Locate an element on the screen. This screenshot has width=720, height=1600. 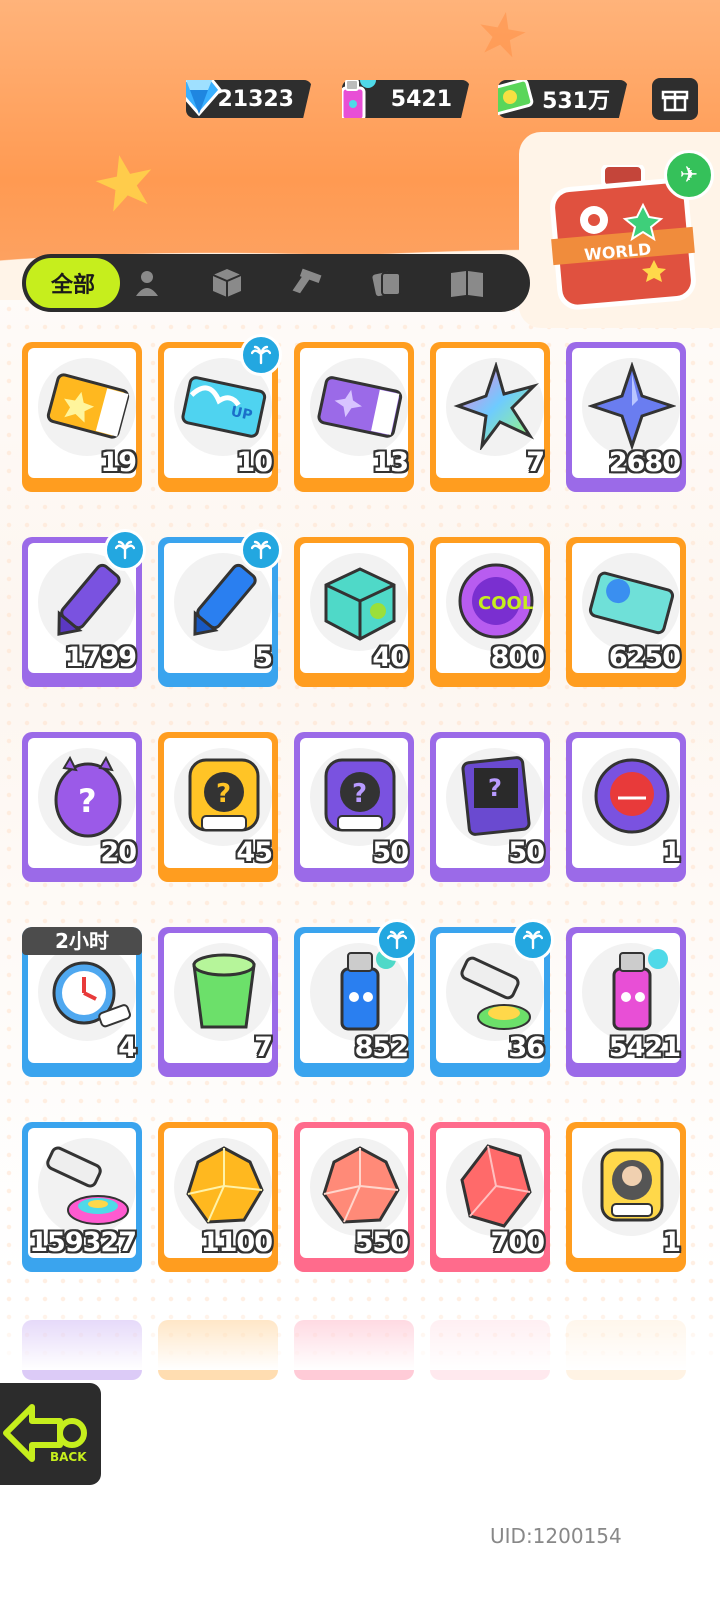
inventory-item-red-gem: 700 is located at coordinates (490, 1197).